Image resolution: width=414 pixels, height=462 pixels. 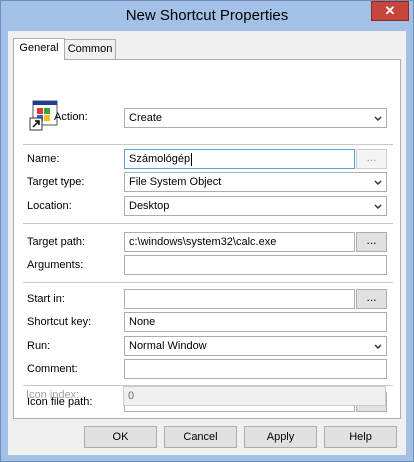 I want to click on comment-label: Comment:, so click(x=52, y=369).